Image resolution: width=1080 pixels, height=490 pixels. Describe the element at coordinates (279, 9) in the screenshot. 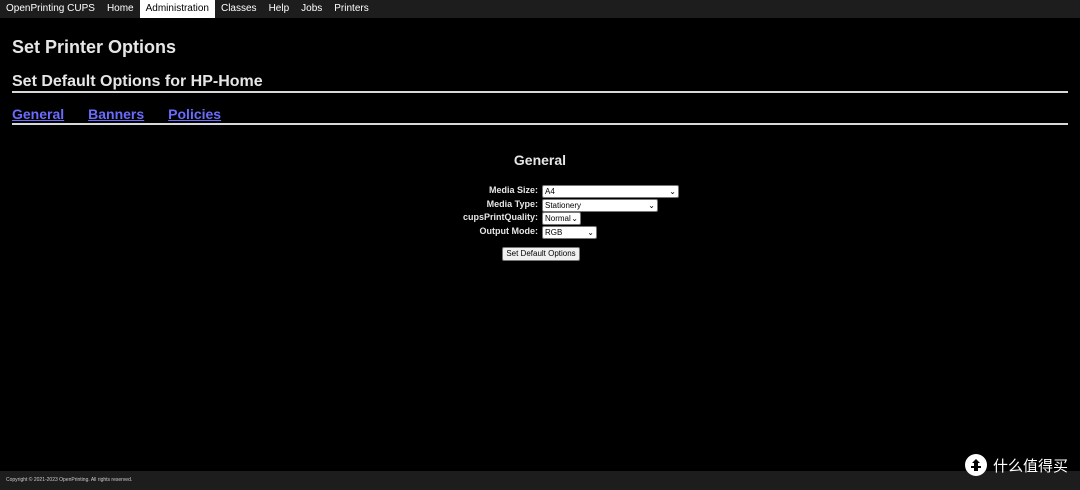

I see `nav-item-help: Help` at that location.